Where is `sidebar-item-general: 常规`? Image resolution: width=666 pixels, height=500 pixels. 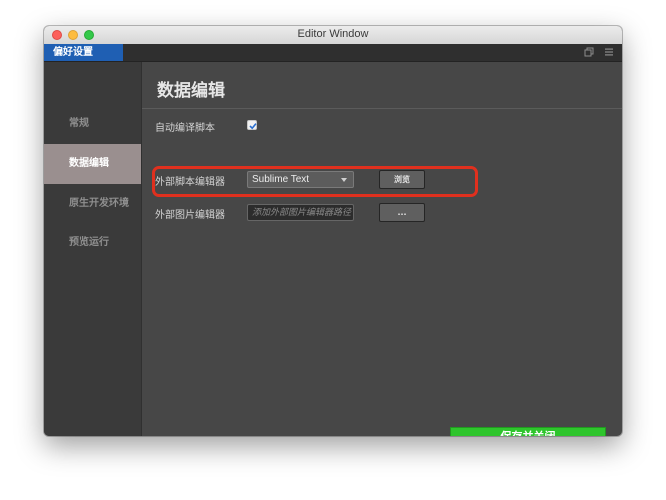
sidebar-item-general: 常规 is located at coordinates (92, 124).